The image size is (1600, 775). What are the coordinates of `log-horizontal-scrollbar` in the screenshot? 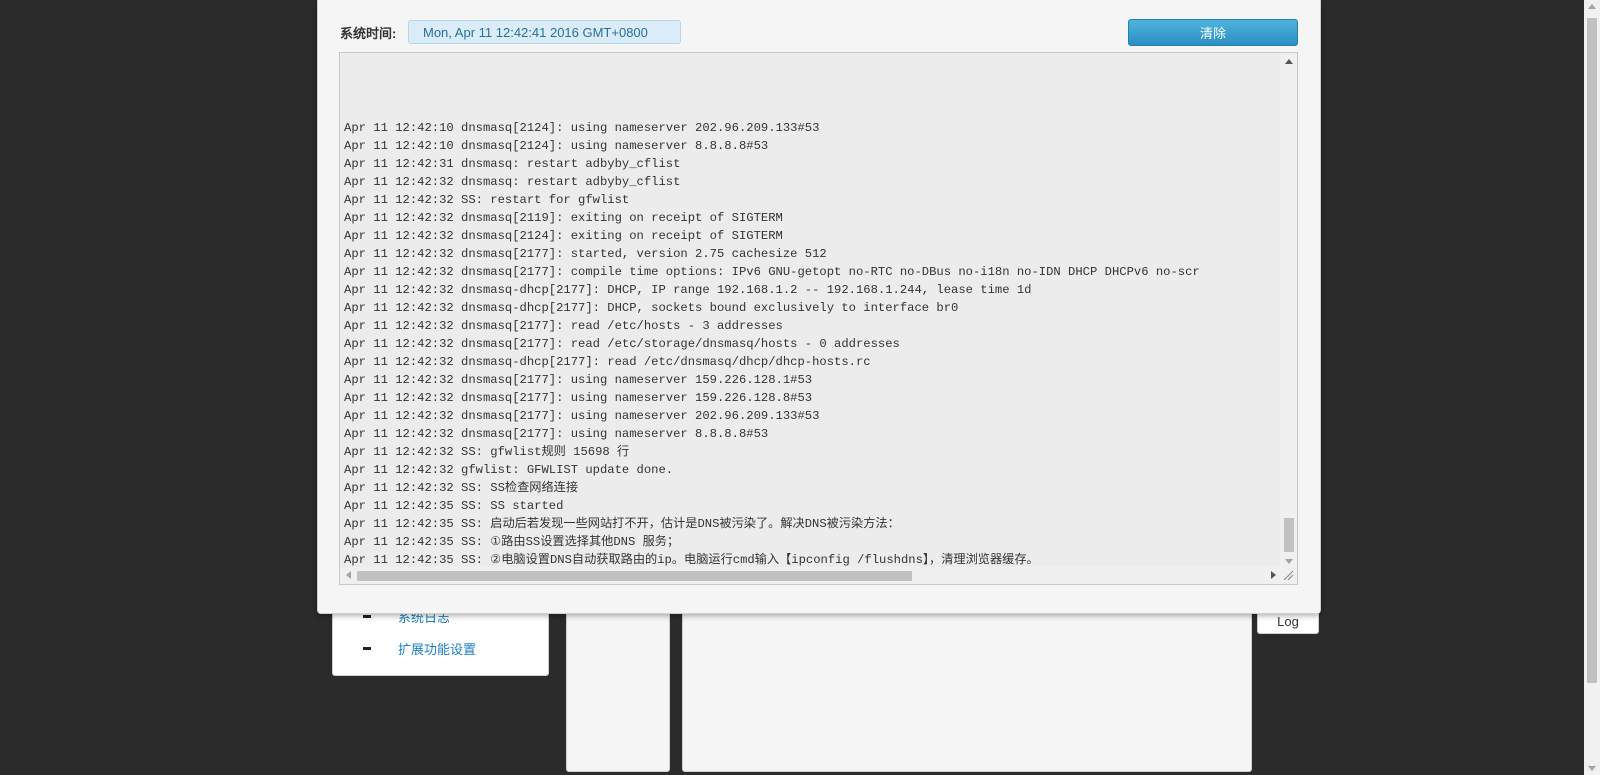 It's located at (811, 575).